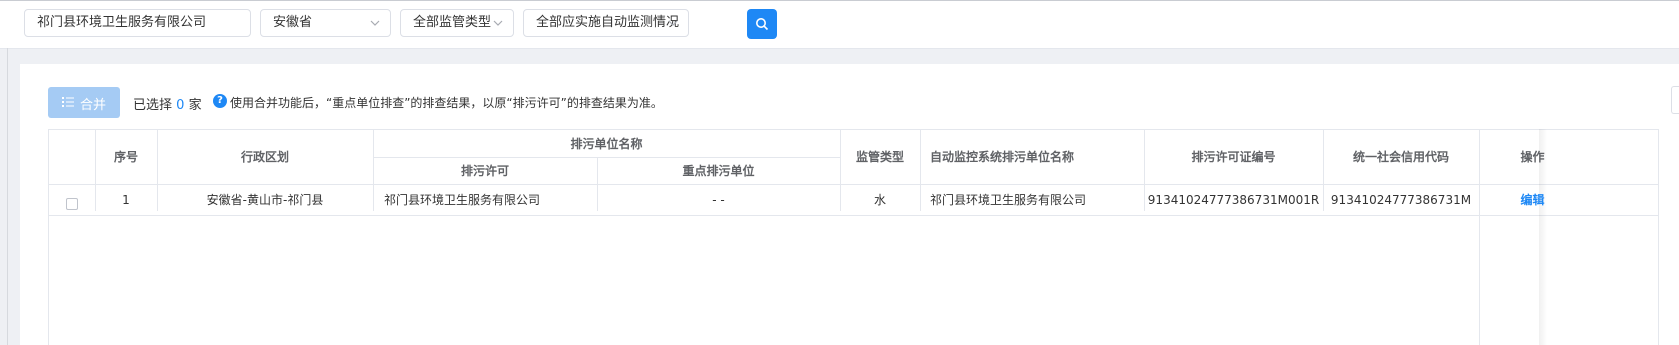  I want to click on province-select-value: 安徽省, so click(293, 22).